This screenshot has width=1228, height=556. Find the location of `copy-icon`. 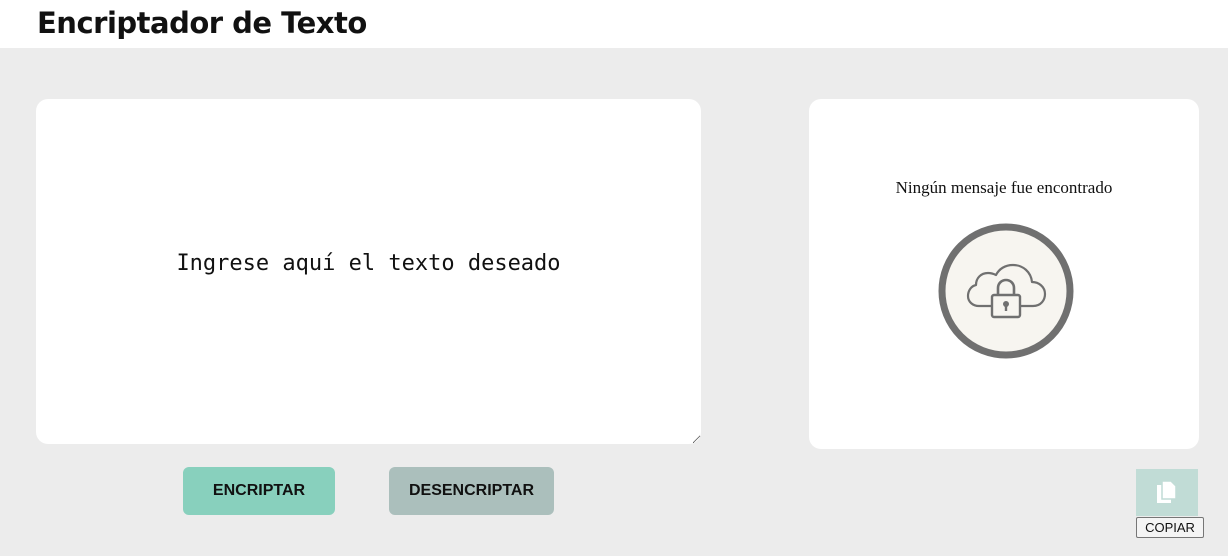

copy-icon is located at coordinates (1167, 491).